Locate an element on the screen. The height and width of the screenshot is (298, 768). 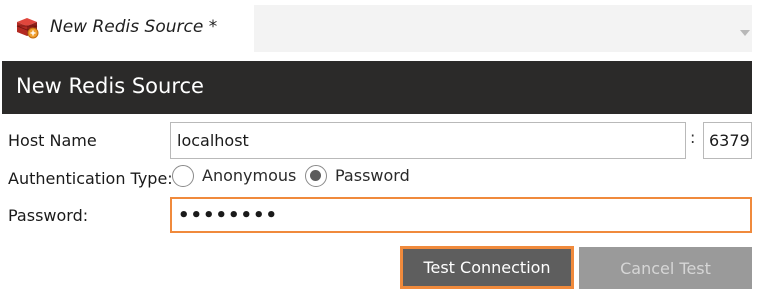
host-name-label: Host Name is located at coordinates (52, 140).